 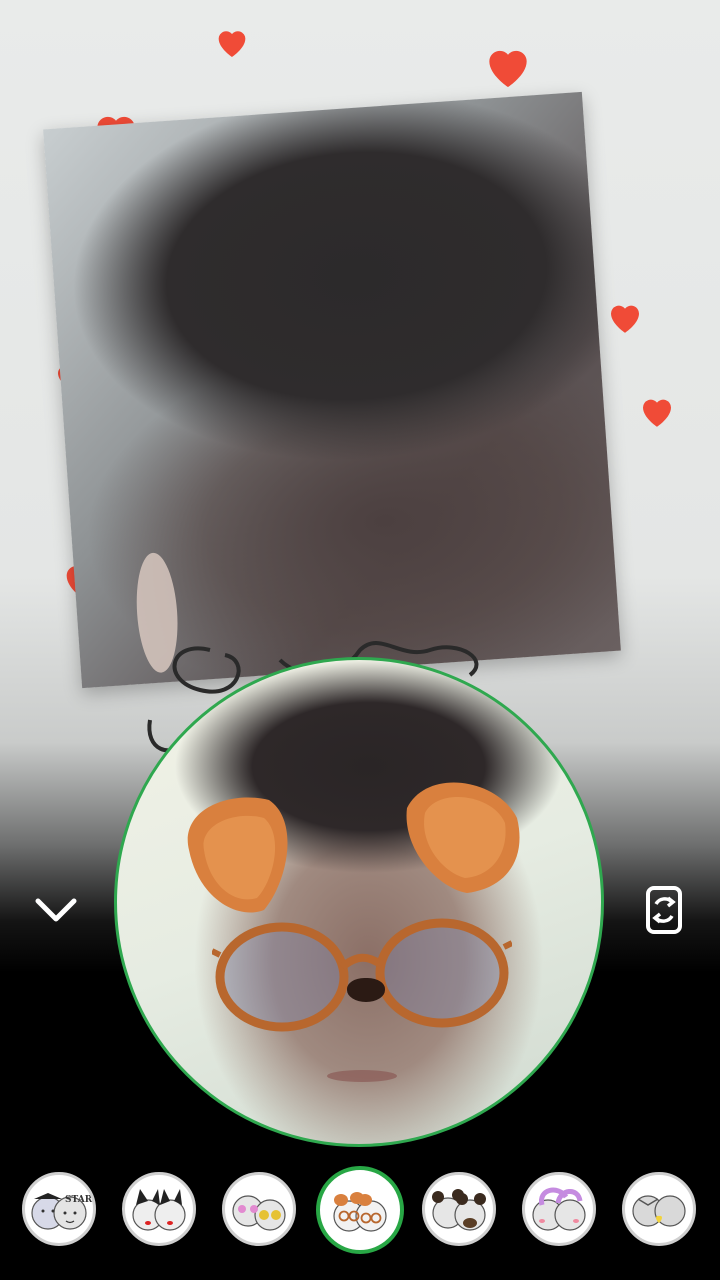 I want to click on filter-cat-ears, so click(x=159, y=1209).